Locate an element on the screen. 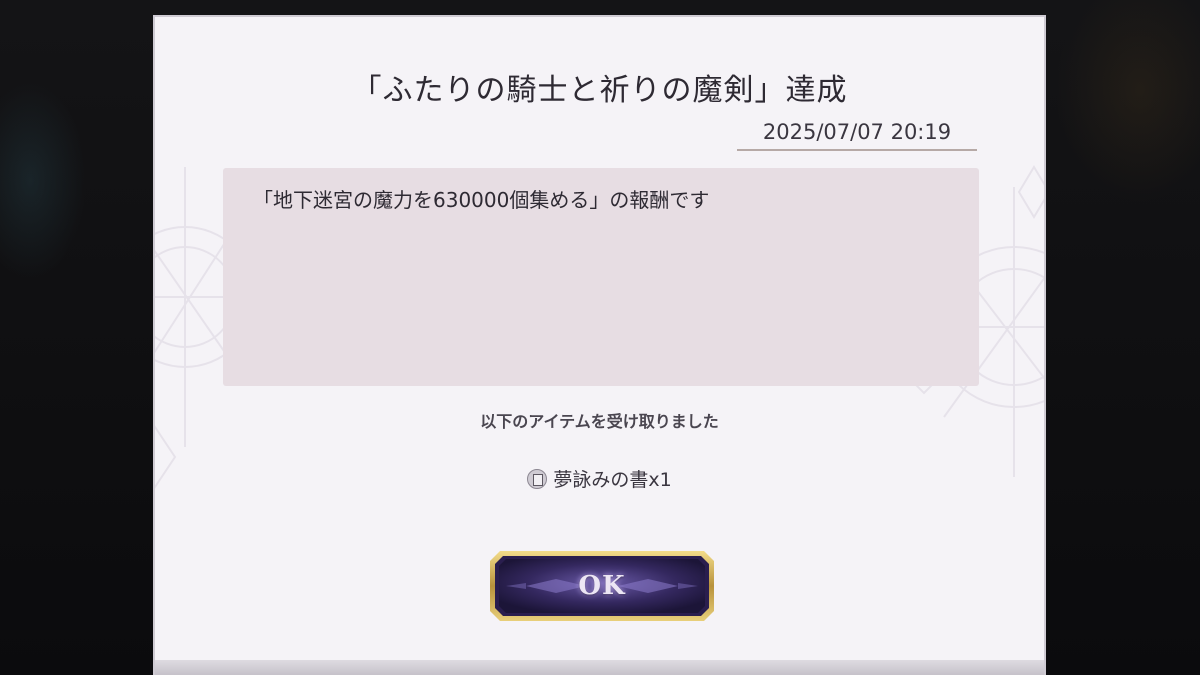 Image resolution: width=1200 pixels, height=675 pixels. achievement-timestamp: 2025/07/07 20:19 is located at coordinates (857, 134).